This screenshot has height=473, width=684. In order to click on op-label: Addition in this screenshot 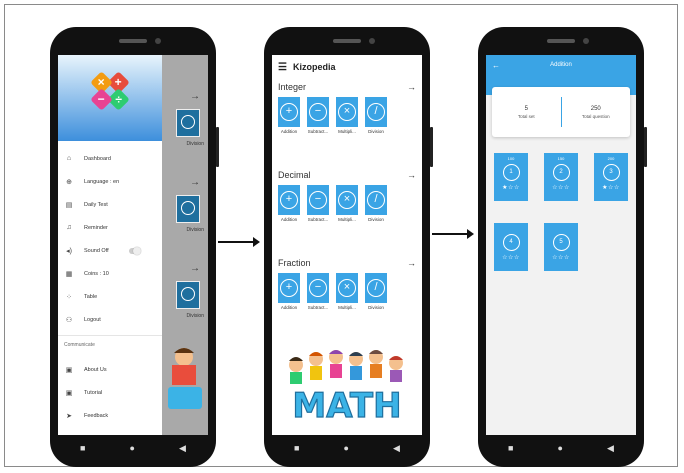, I will do `click(289, 131)`.